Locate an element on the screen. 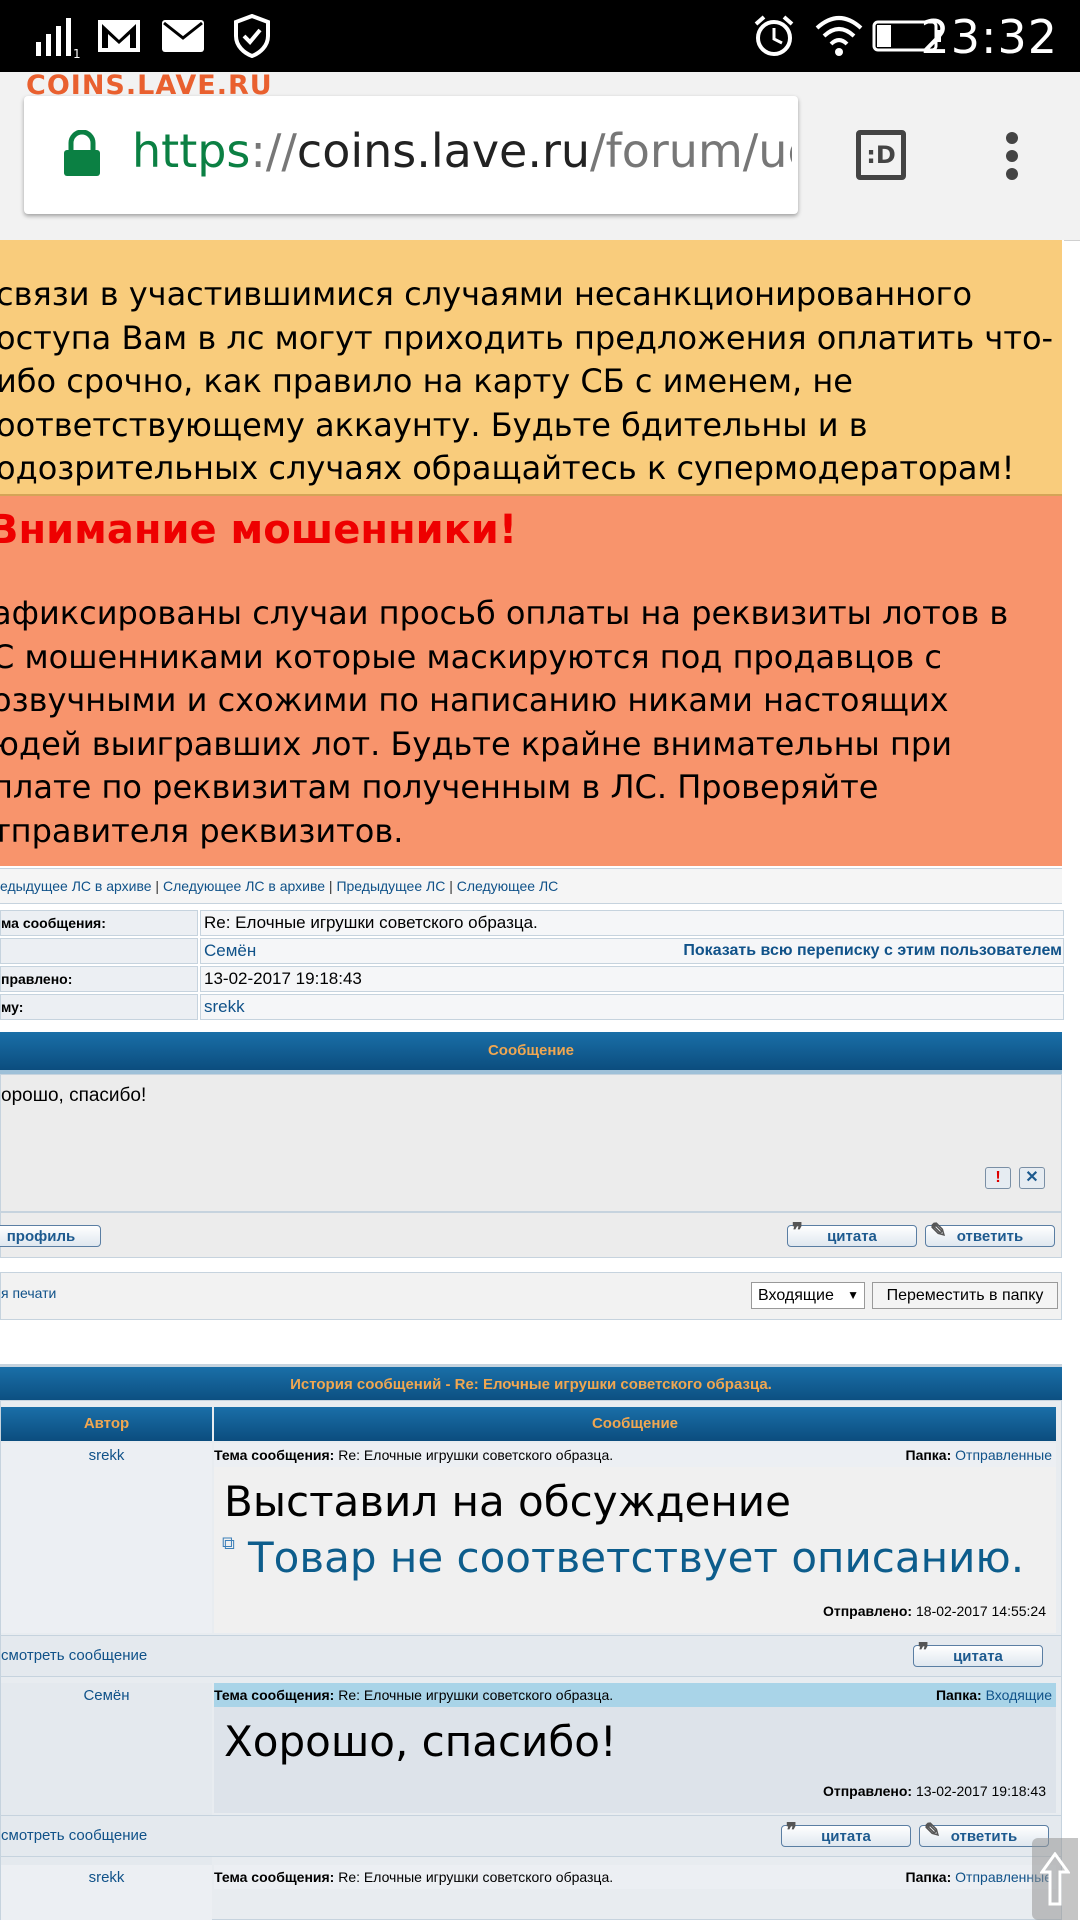 This screenshot has height=1920, width=1080. history-reply-button: ✎ ответить is located at coordinates (984, 1834).